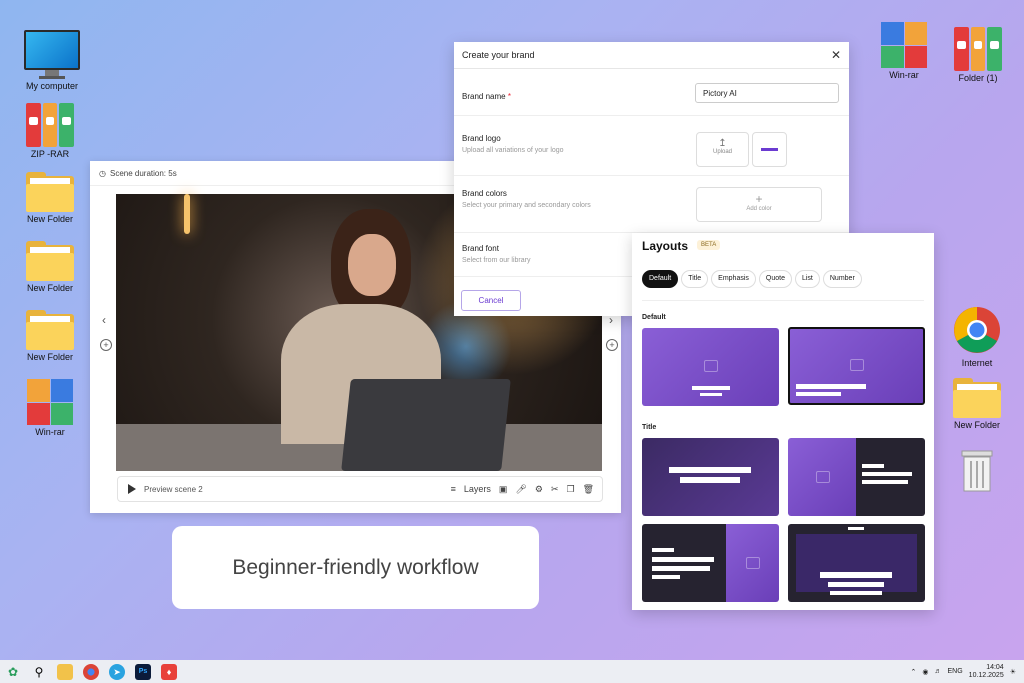 The image size is (1024, 683). I want to click on layout-thumb-default-2-selected, so click(856, 366).